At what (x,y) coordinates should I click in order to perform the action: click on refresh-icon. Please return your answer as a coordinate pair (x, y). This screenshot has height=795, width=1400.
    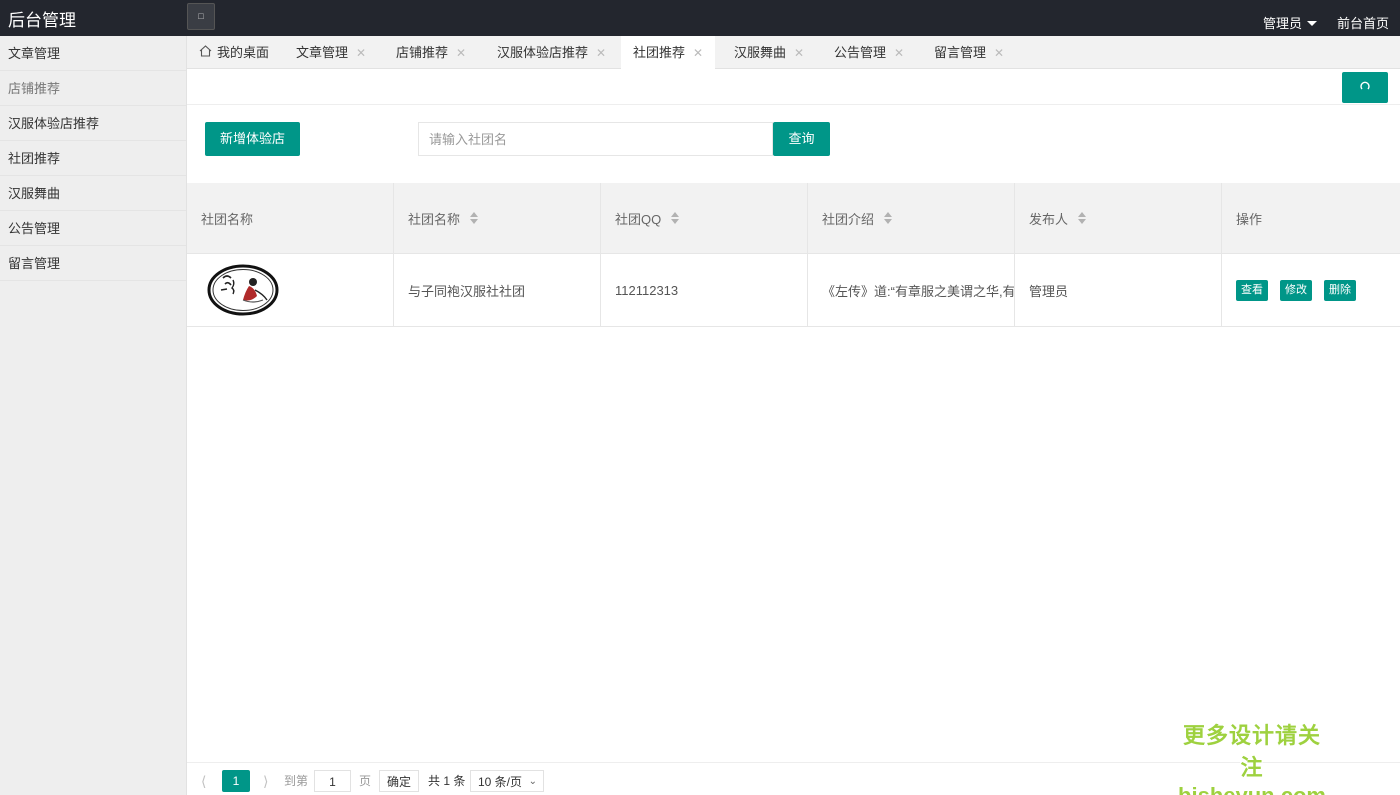
    Looking at the image, I should click on (1365, 87).